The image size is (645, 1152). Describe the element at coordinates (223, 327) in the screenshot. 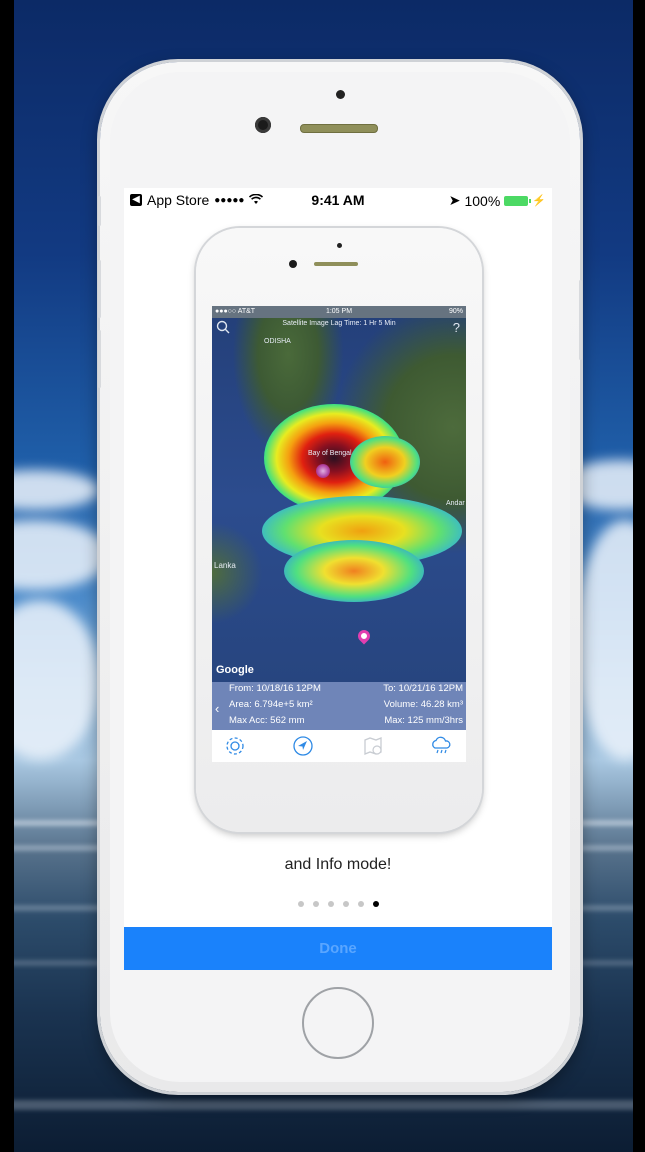

I see `search-icon` at that location.